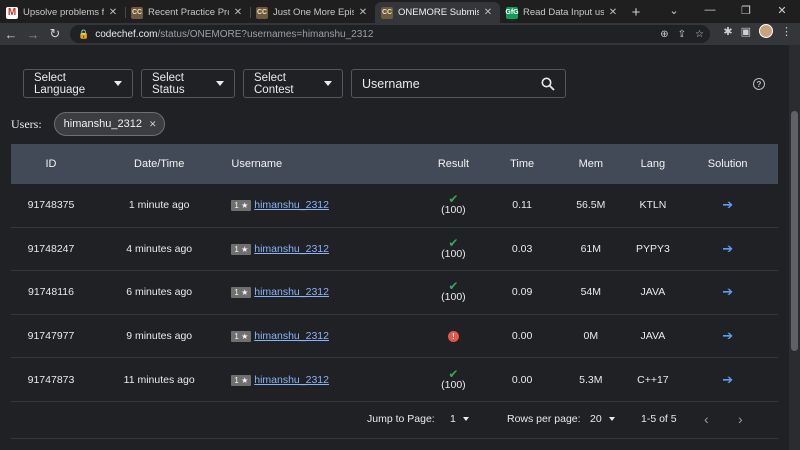 This screenshot has width=800, height=450. I want to click on column-header: Solution, so click(727, 164).